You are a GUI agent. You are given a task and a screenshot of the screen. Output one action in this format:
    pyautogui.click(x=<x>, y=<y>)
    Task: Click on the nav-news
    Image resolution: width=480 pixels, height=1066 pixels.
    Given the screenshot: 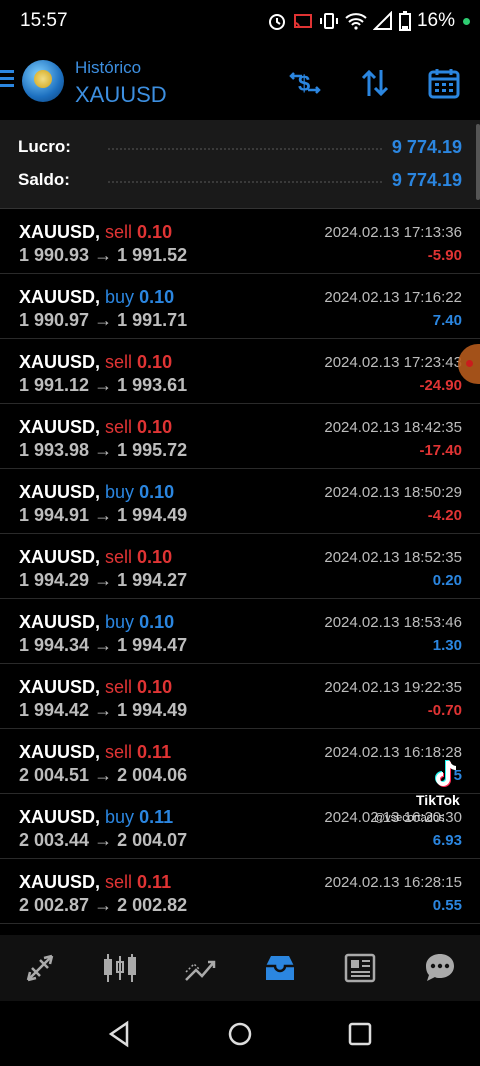 What is the action you would take?
    pyautogui.click(x=360, y=968)
    